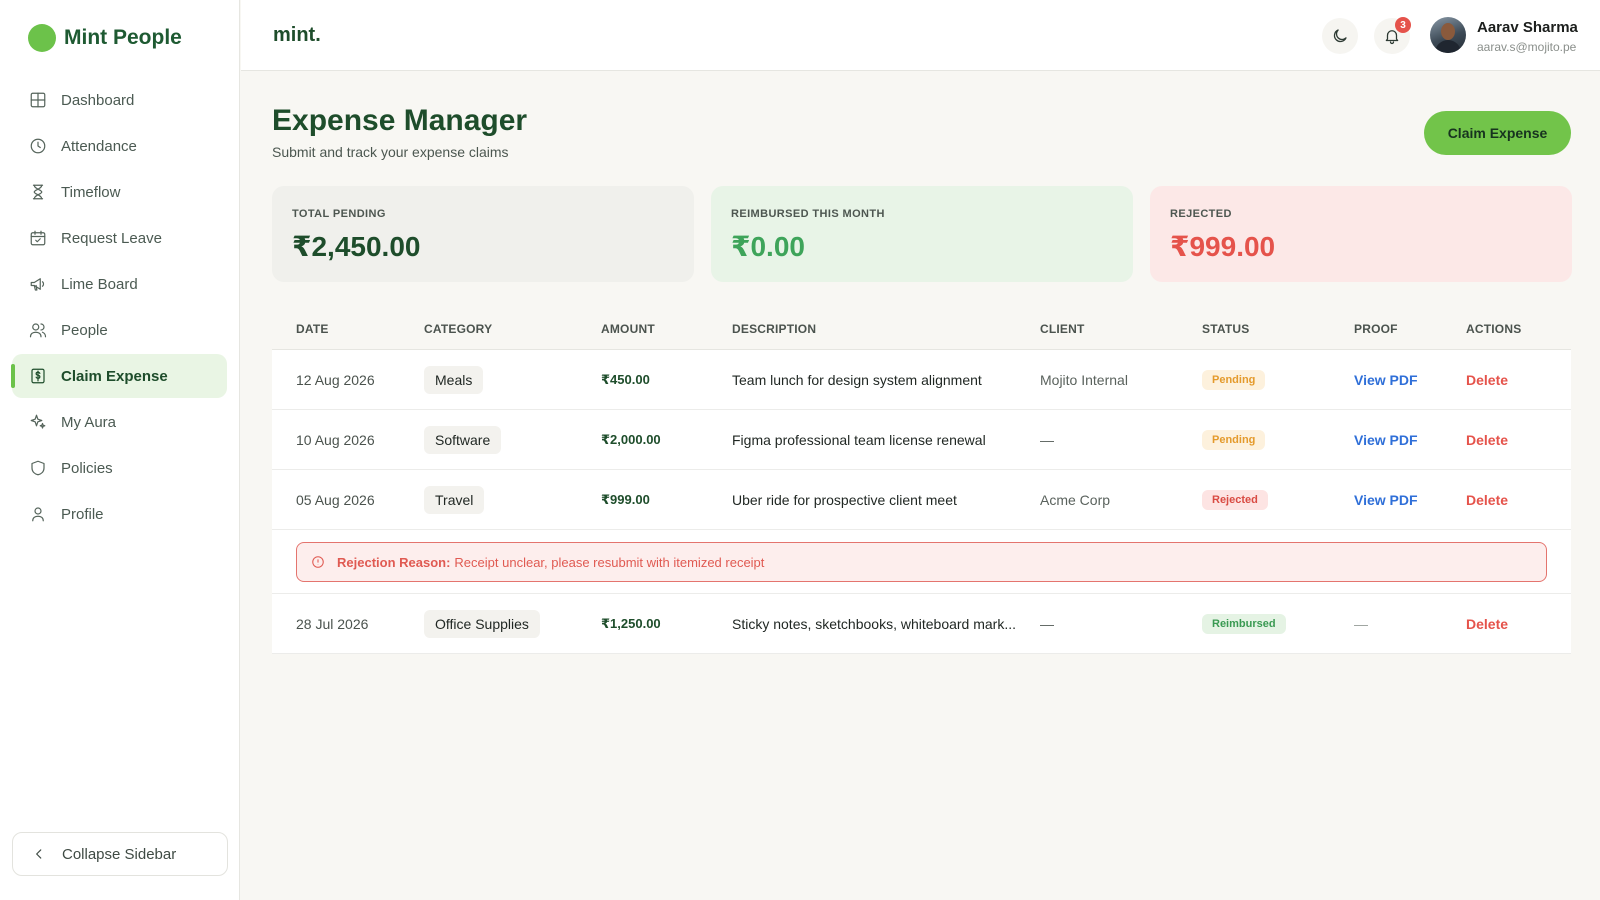 The width and height of the screenshot is (1600, 900). Describe the element at coordinates (1376, 328) in the screenshot. I see `column-header-proof: PROOF` at that location.